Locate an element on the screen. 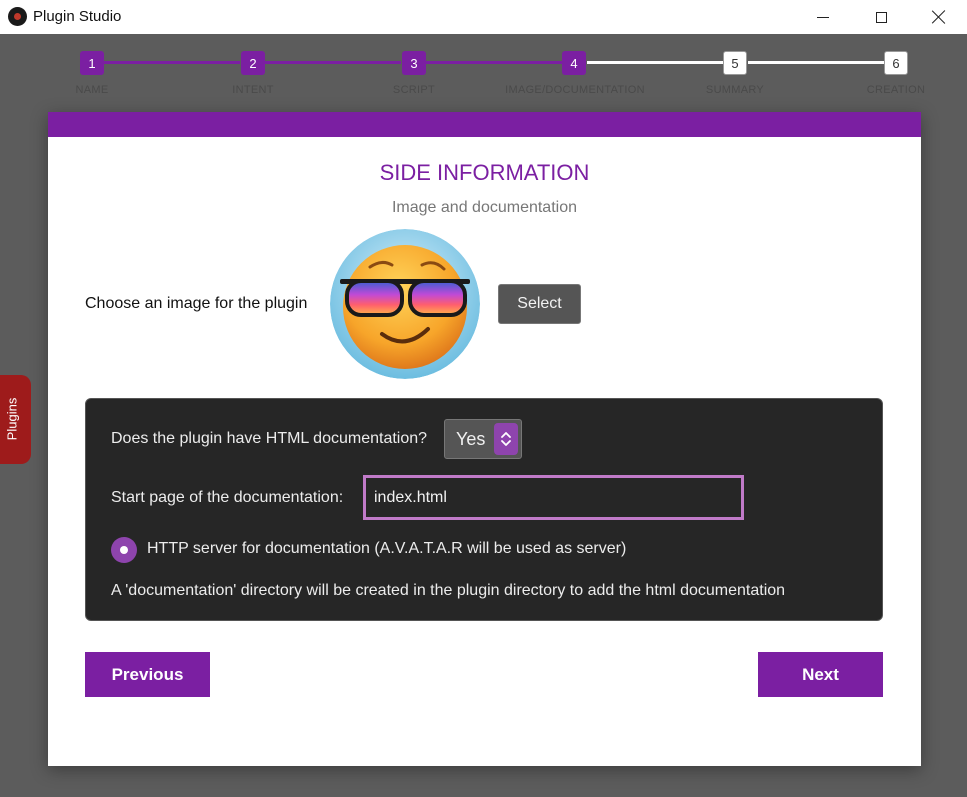  select-image-button: Select is located at coordinates (539, 304).